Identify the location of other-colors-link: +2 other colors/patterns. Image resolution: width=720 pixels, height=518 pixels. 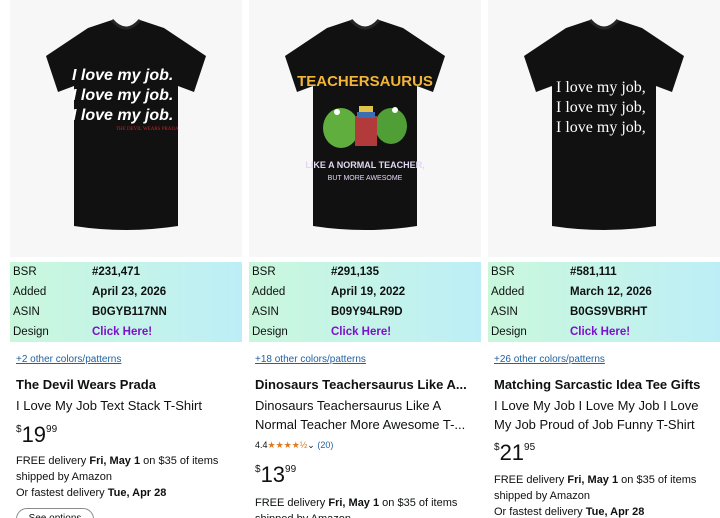
(68, 359).